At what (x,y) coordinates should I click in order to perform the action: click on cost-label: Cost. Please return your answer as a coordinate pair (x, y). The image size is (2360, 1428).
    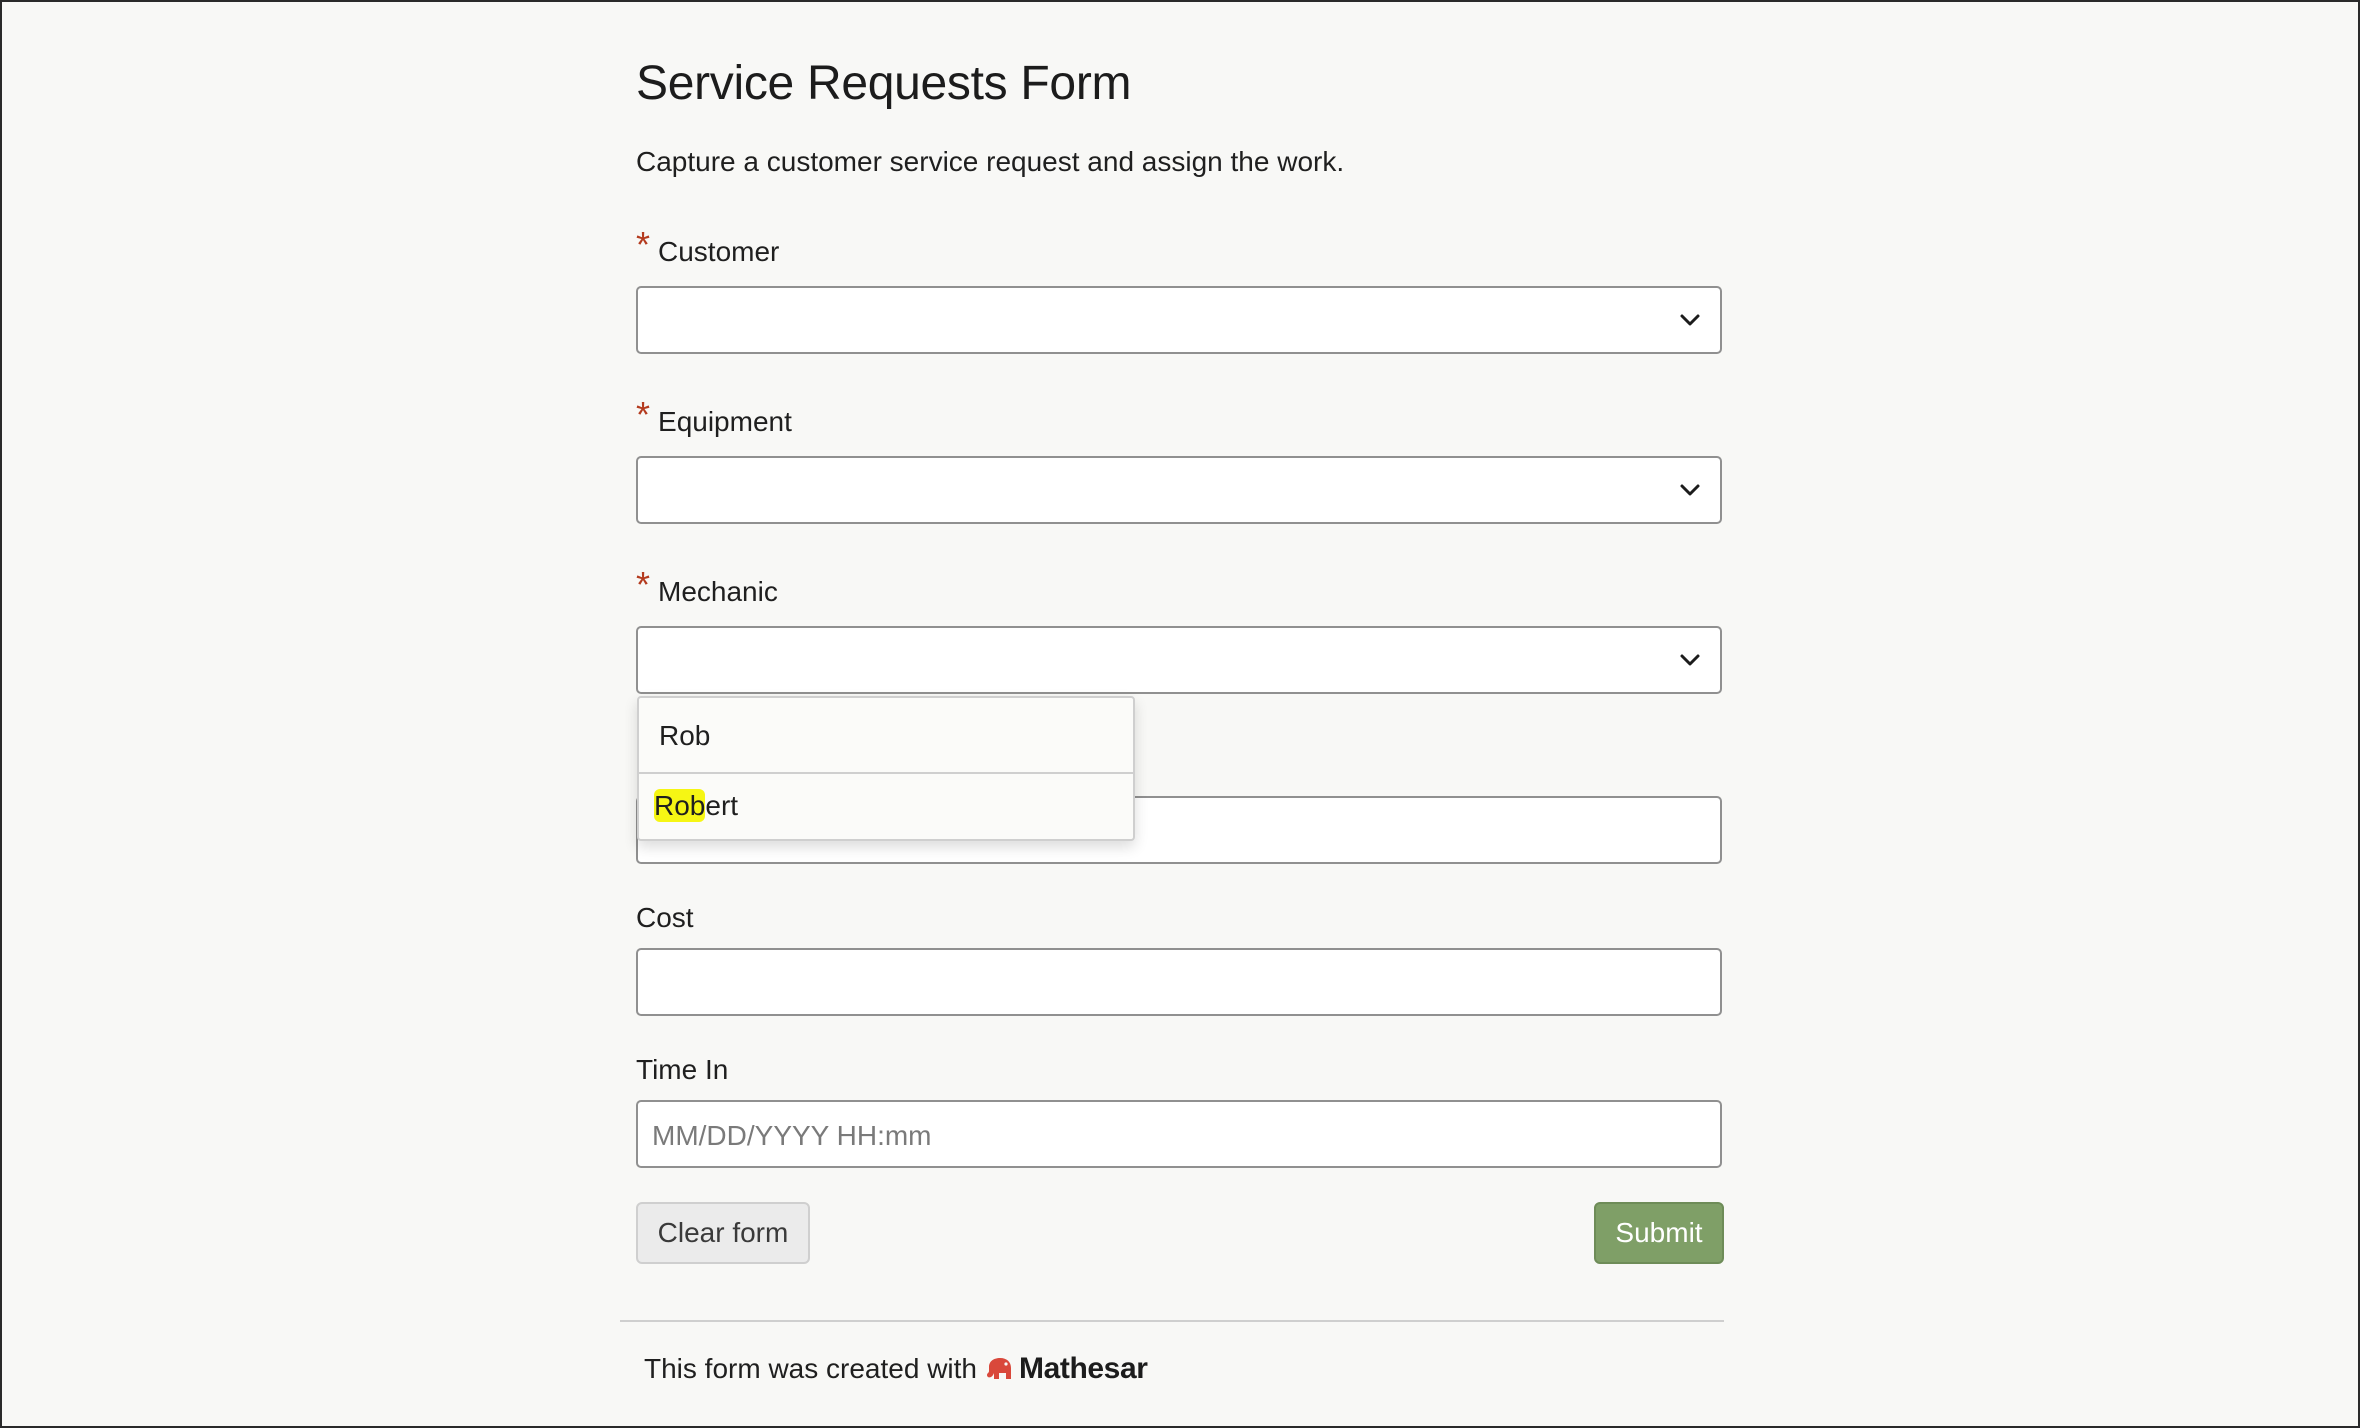
    Looking at the image, I should click on (665, 917).